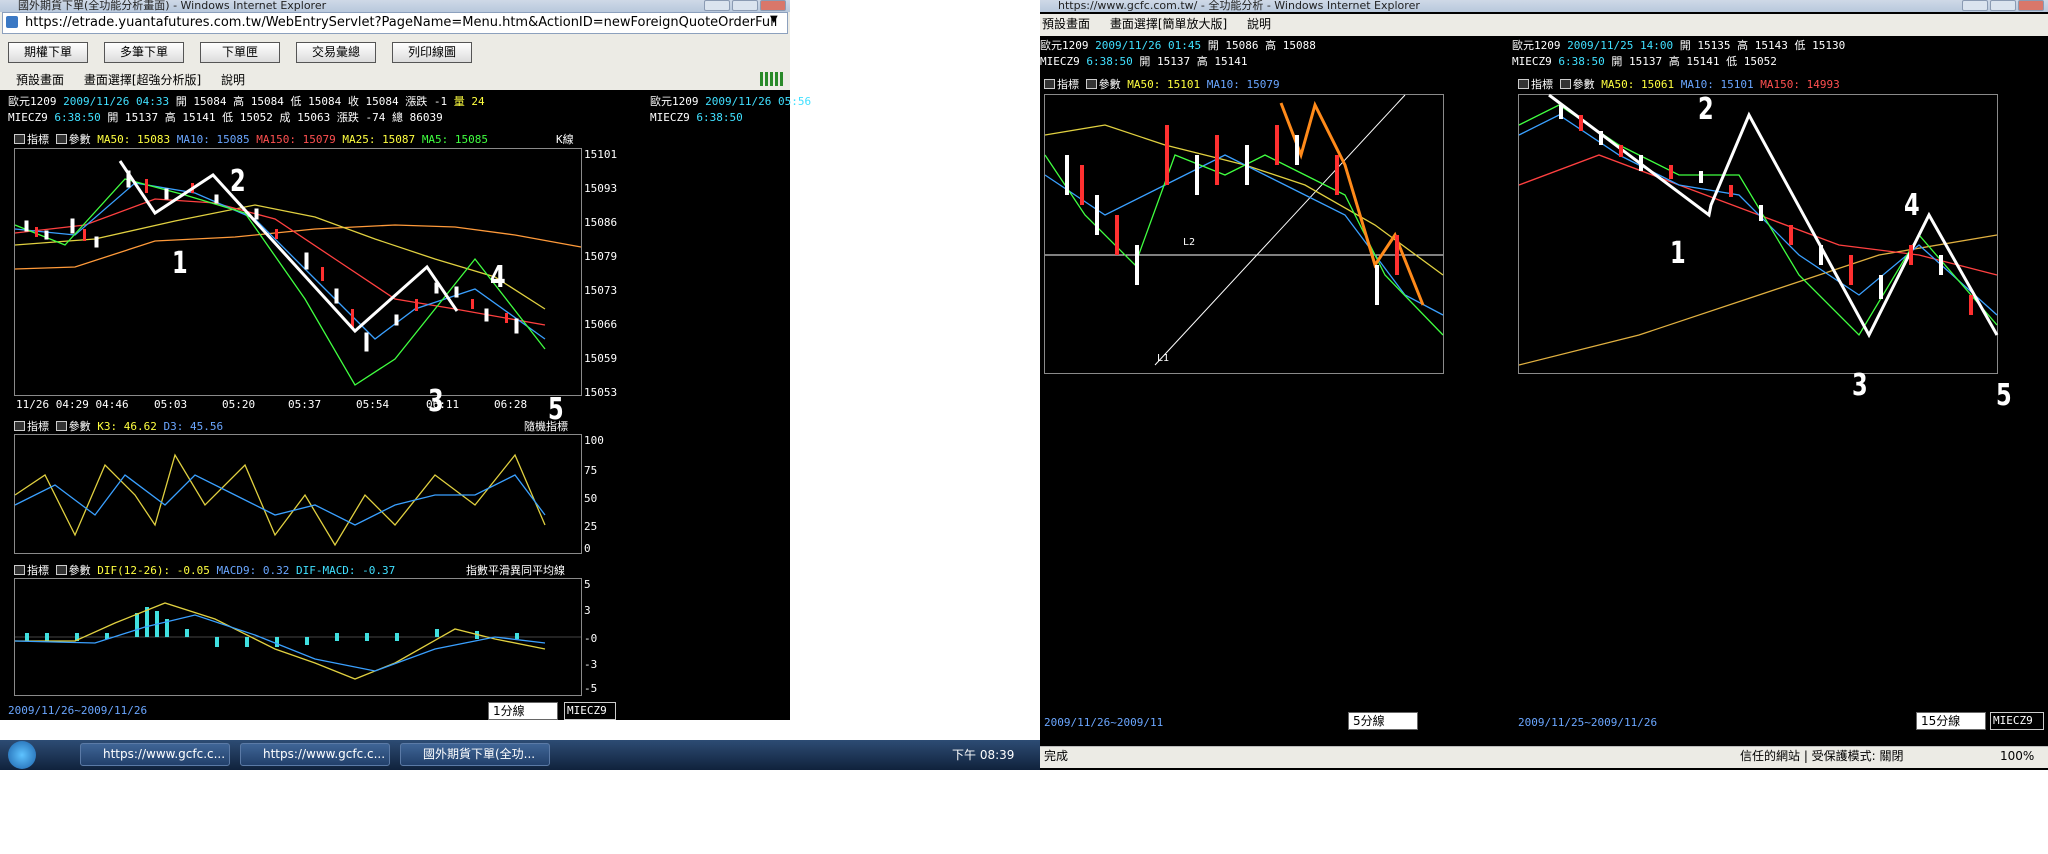 Image resolution: width=2048 pixels, height=854 pixels. I want to click on p4-info-row-2: MIECZ9 6:38:50 開 15137 高 15141 低 15052, so click(1644, 61).